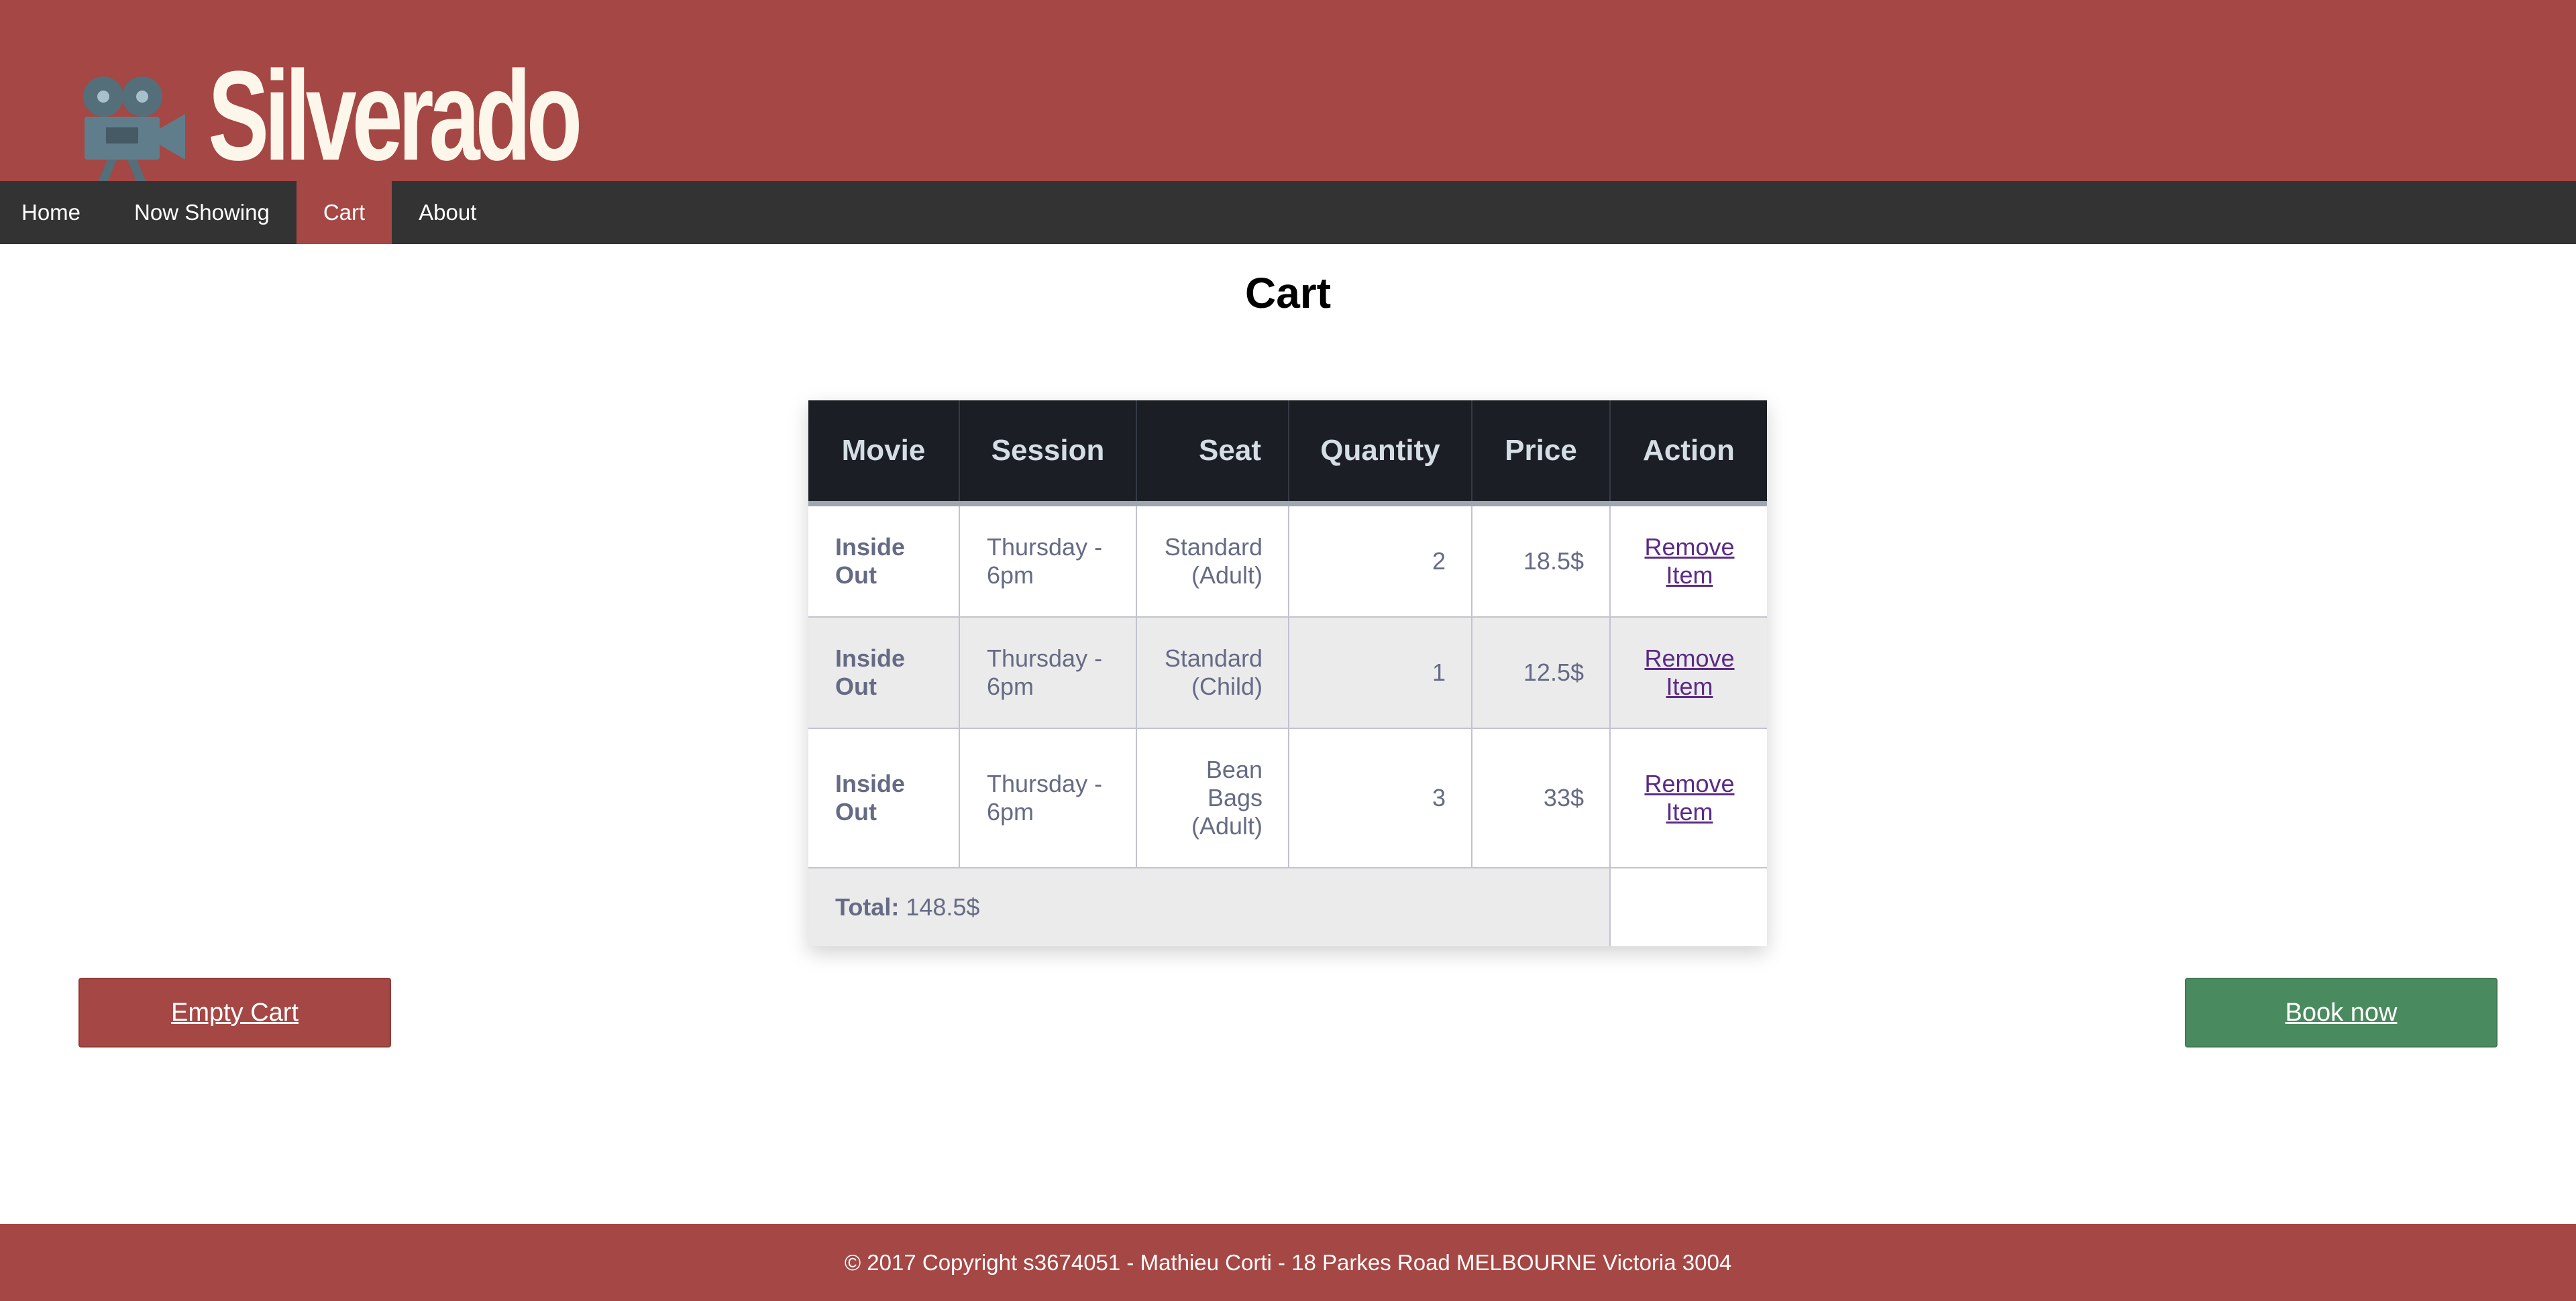 This screenshot has height=1301, width=2576. I want to click on main-nav: Home Now Showing Cart About, so click(1288, 212).